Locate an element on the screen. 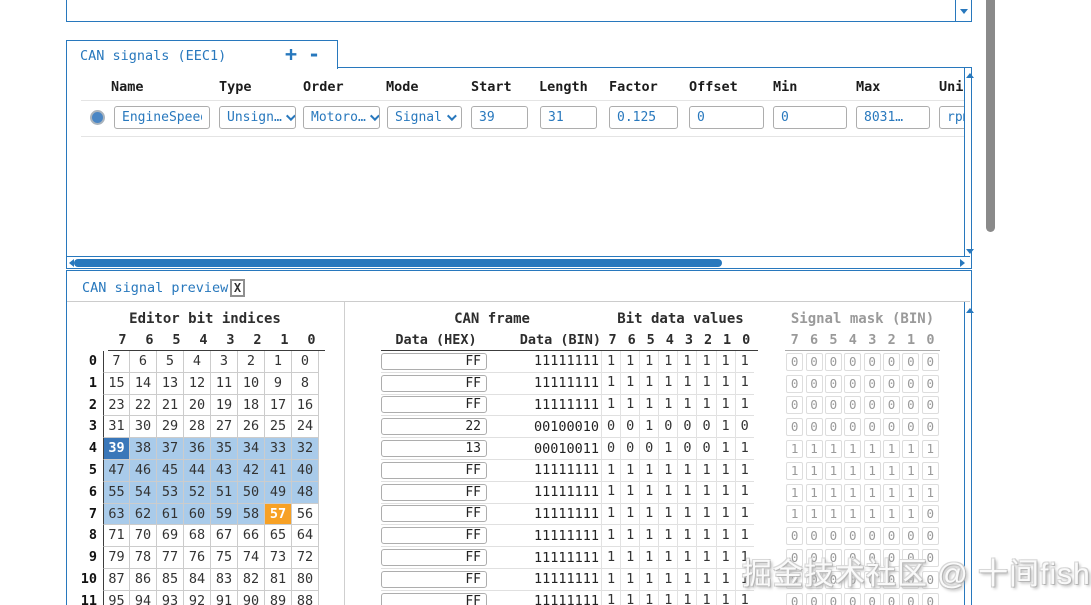  editor-bit-cell: 20 is located at coordinates (197, 405).